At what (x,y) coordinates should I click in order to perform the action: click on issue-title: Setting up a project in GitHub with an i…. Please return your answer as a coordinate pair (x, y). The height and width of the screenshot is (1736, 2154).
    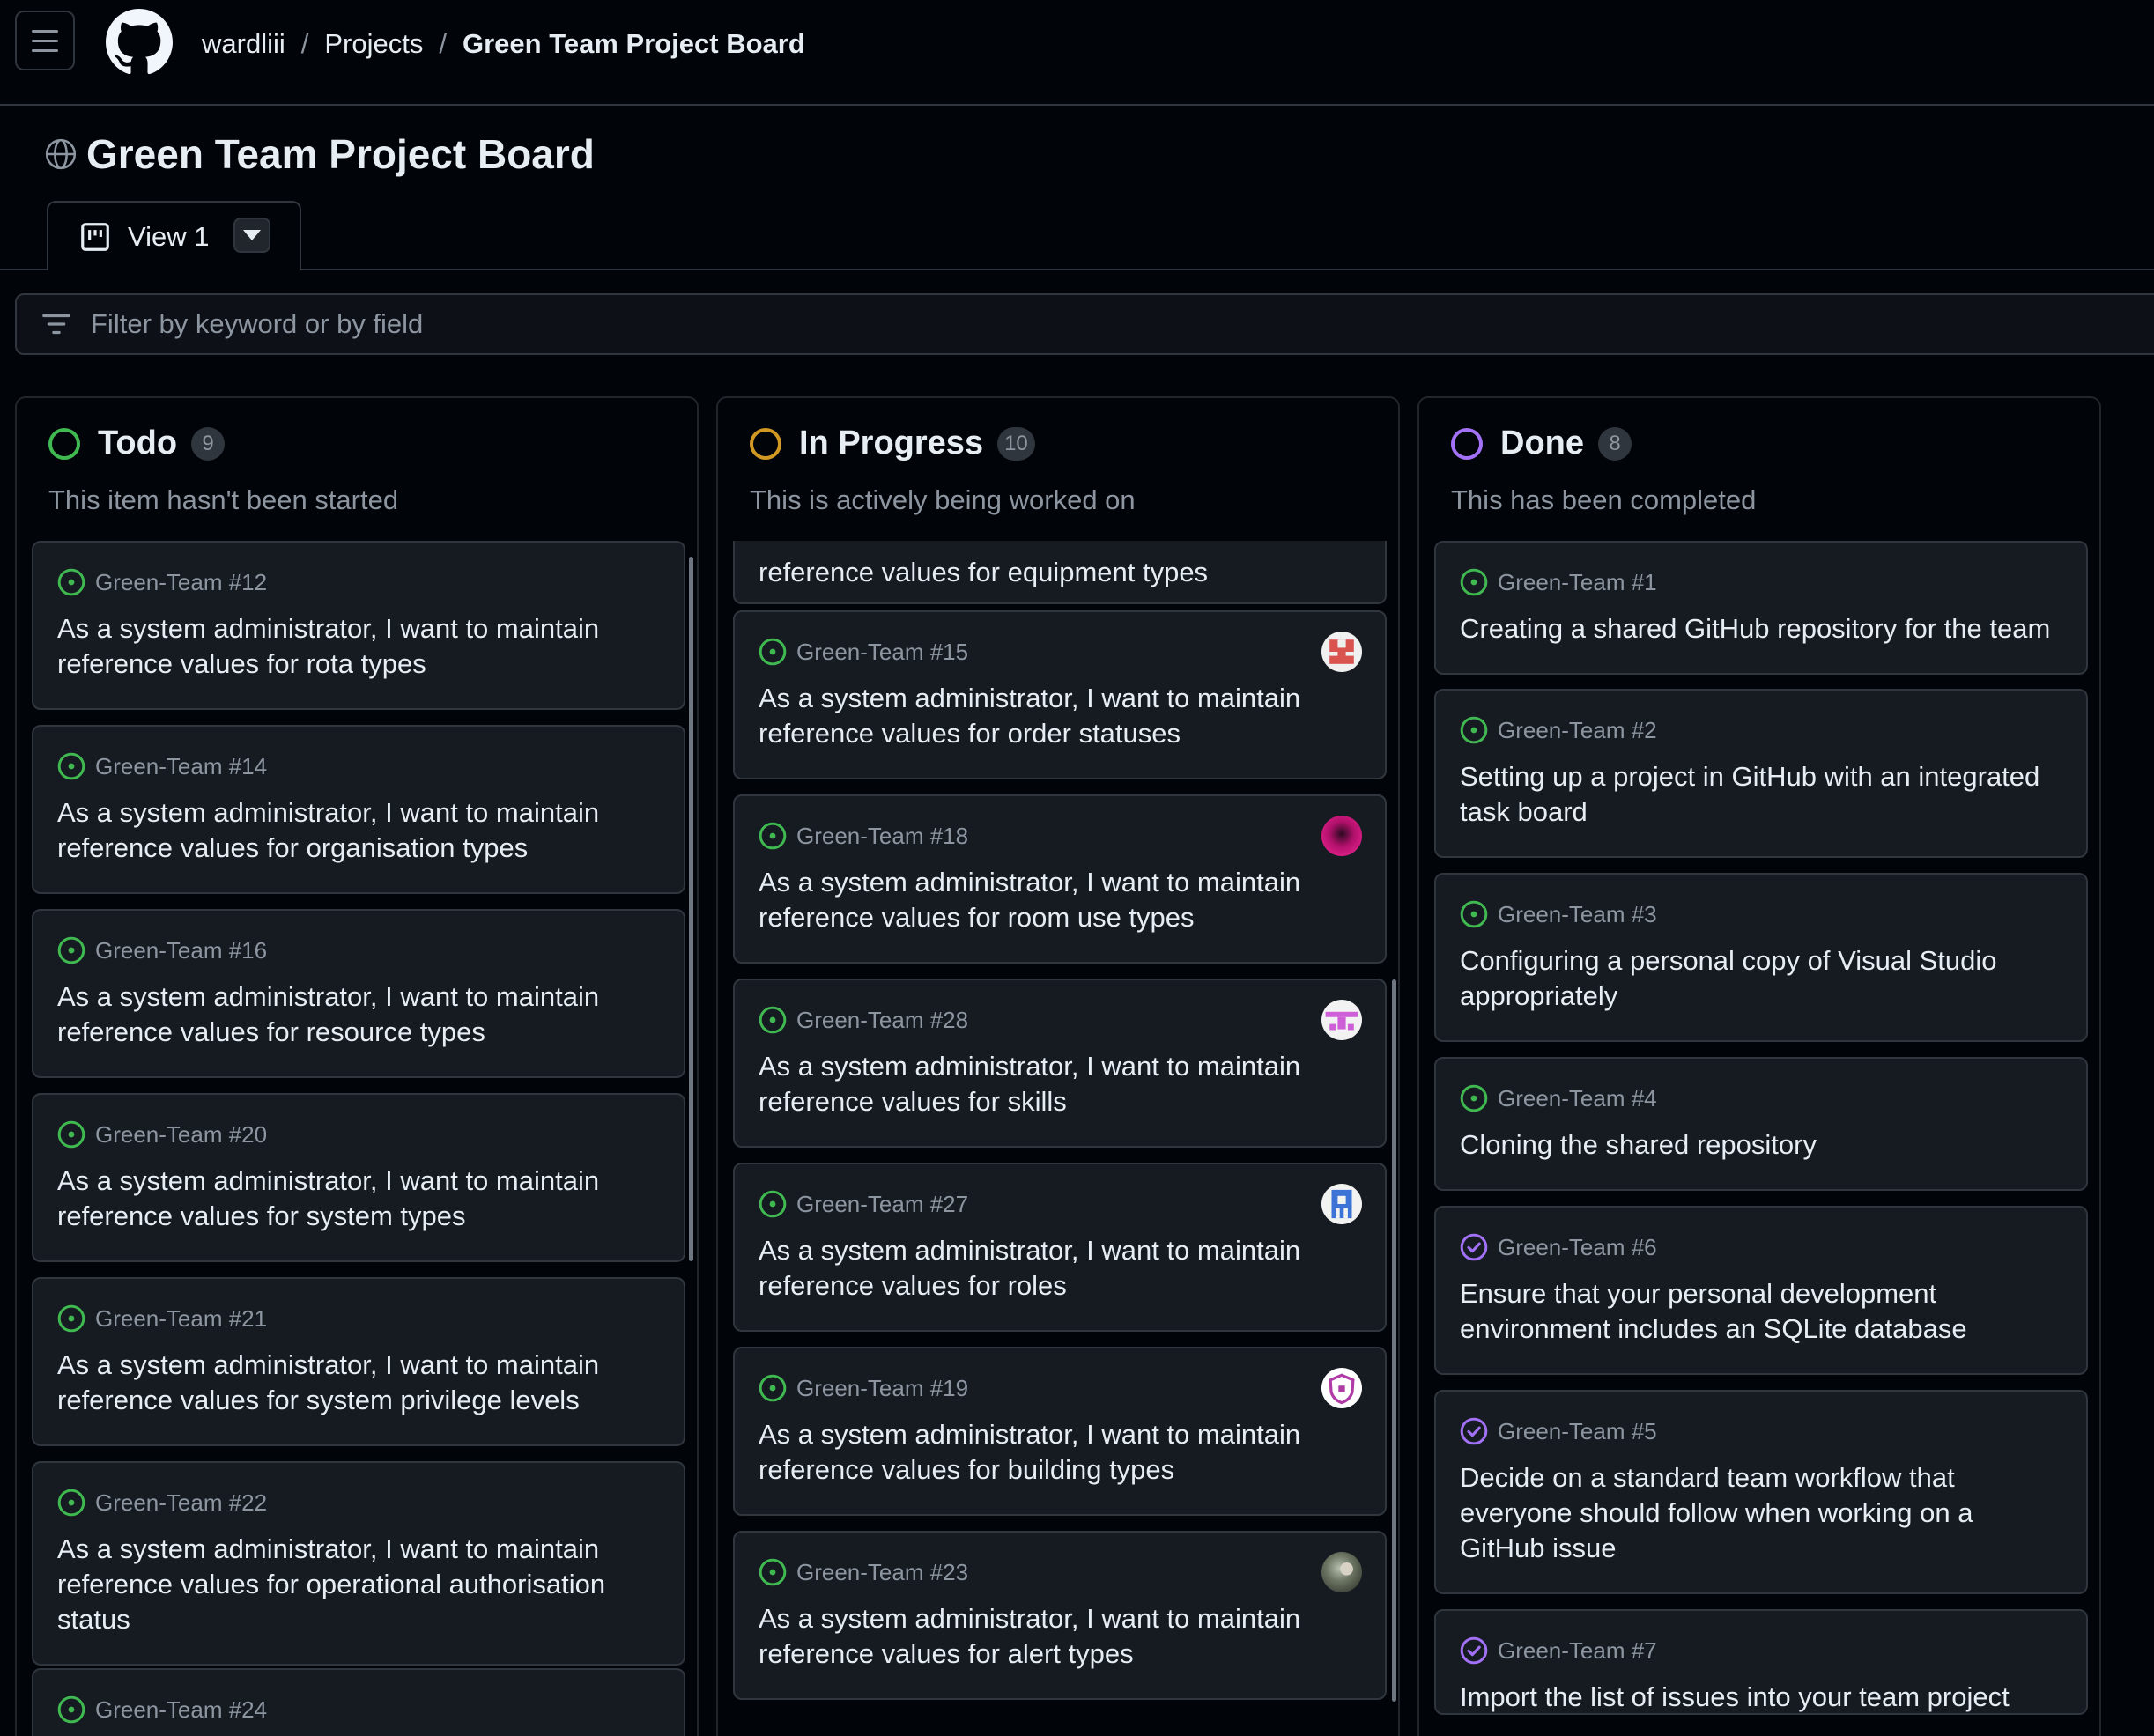
    Looking at the image, I should click on (1759, 794).